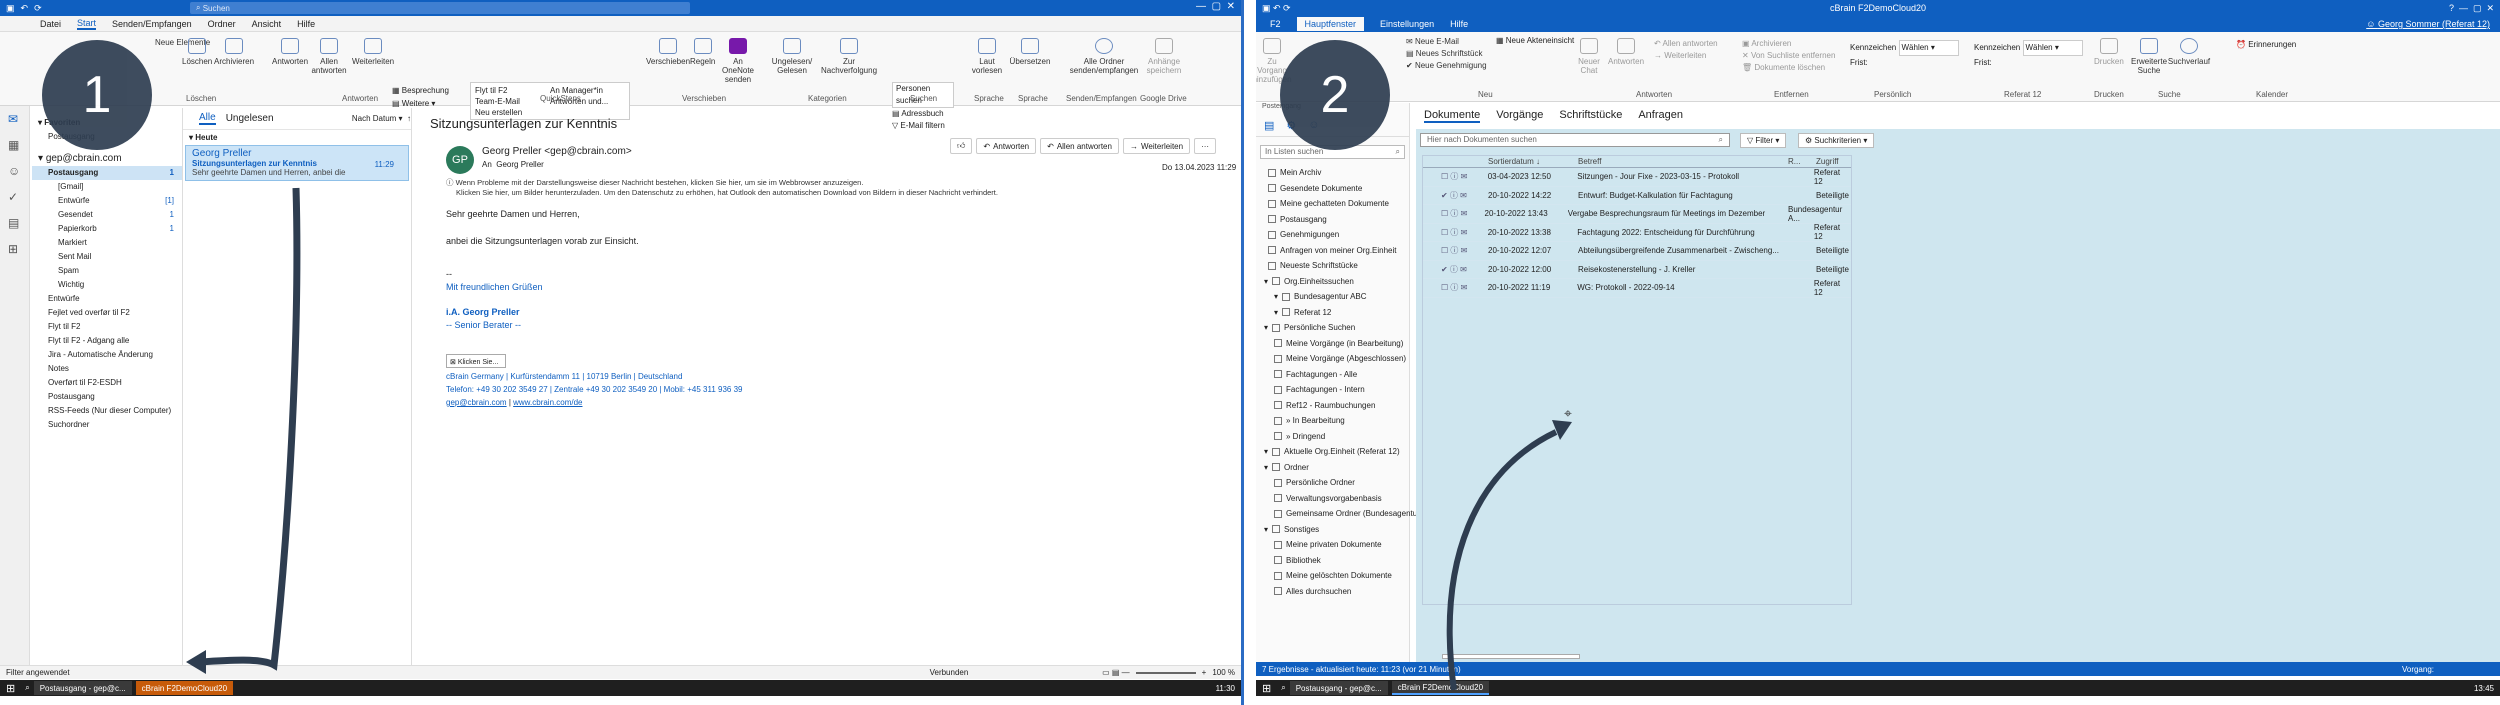  Describe the element at coordinates (196, 662) in the screenshot. I see `arrowhead` at that location.